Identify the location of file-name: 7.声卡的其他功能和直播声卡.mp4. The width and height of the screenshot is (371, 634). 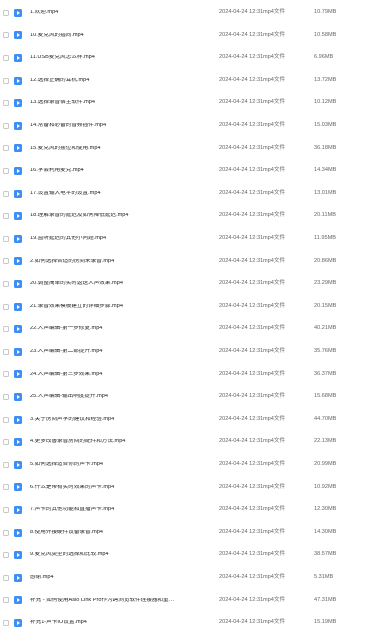
(109, 510).